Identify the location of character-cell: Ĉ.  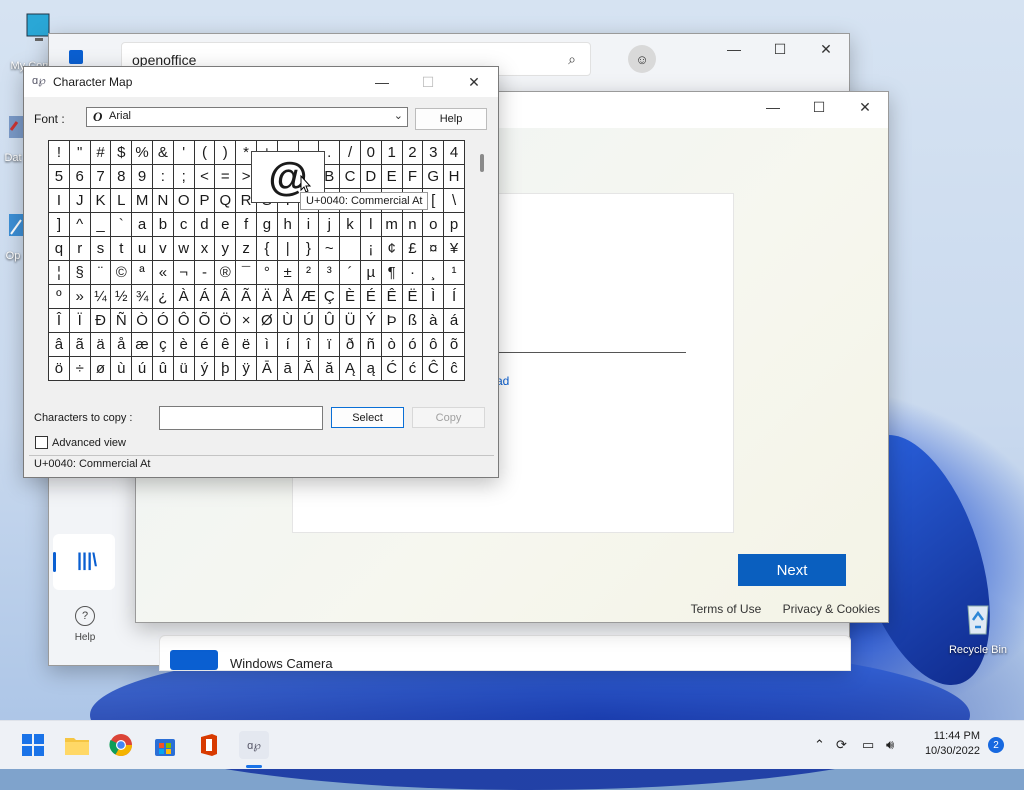
(434, 369).